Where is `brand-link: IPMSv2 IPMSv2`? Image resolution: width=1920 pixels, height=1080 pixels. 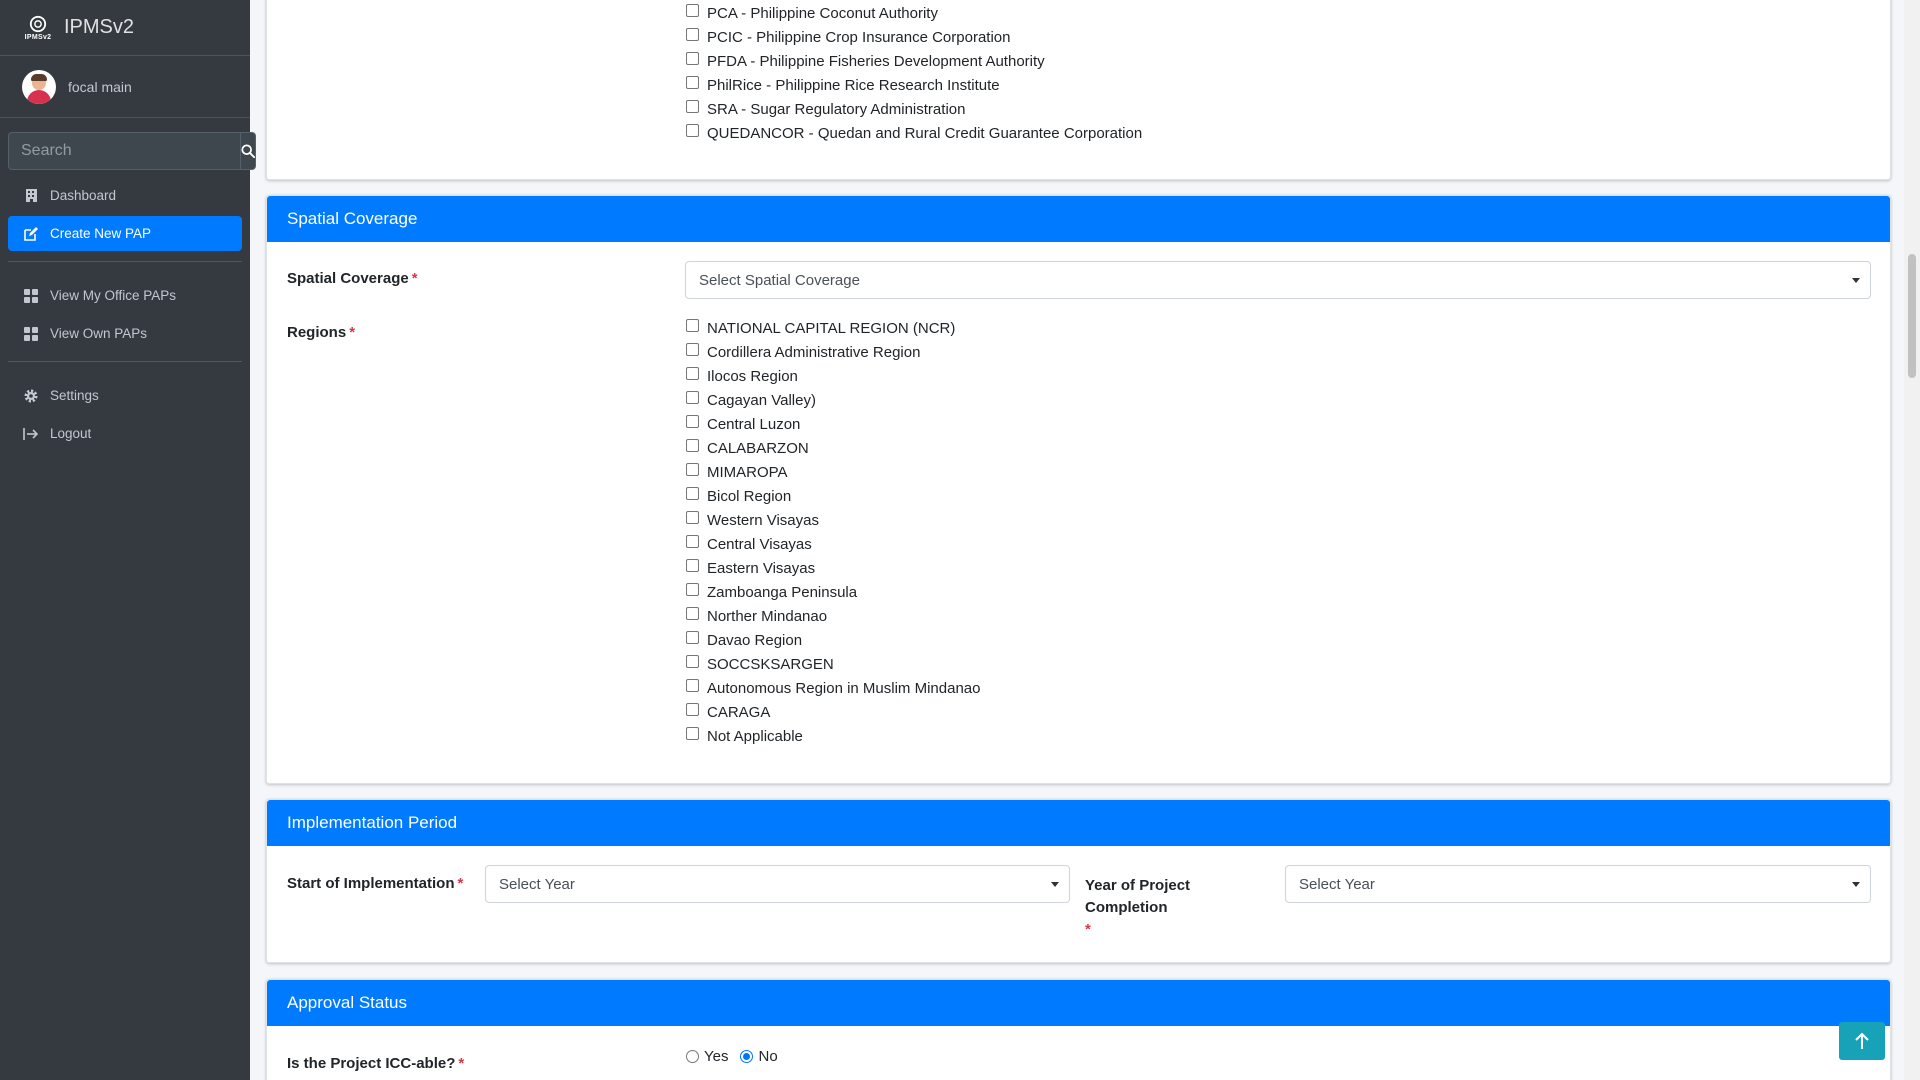 brand-link: IPMSv2 IPMSv2 is located at coordinates (125, 28).